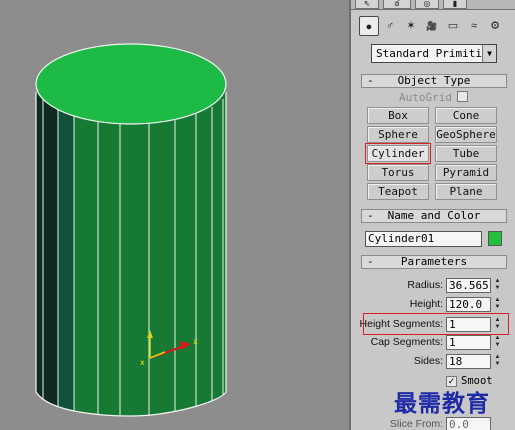  I want to click on primitive-type-dropdown: Standard Primitiv ▼, so click(434, 53).